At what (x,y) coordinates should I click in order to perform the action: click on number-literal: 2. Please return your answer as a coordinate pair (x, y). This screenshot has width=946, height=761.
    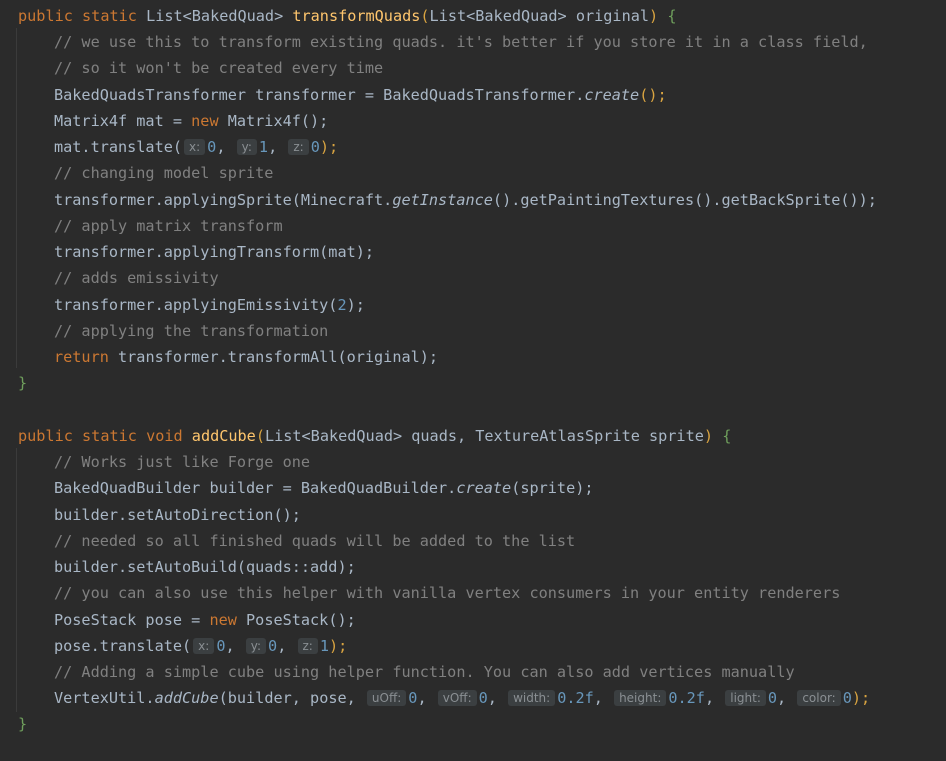
    Looking at the image, I should click on (342, 305).